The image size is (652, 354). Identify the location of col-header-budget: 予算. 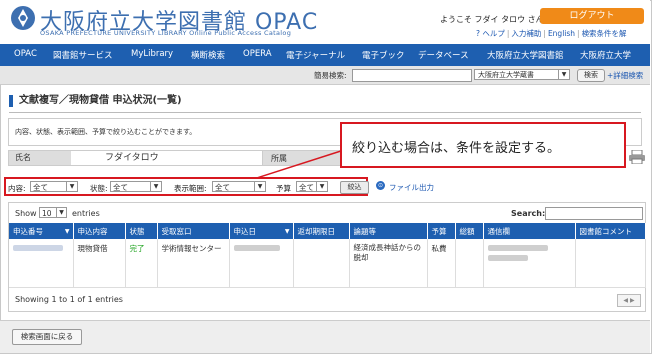
(441, 231).